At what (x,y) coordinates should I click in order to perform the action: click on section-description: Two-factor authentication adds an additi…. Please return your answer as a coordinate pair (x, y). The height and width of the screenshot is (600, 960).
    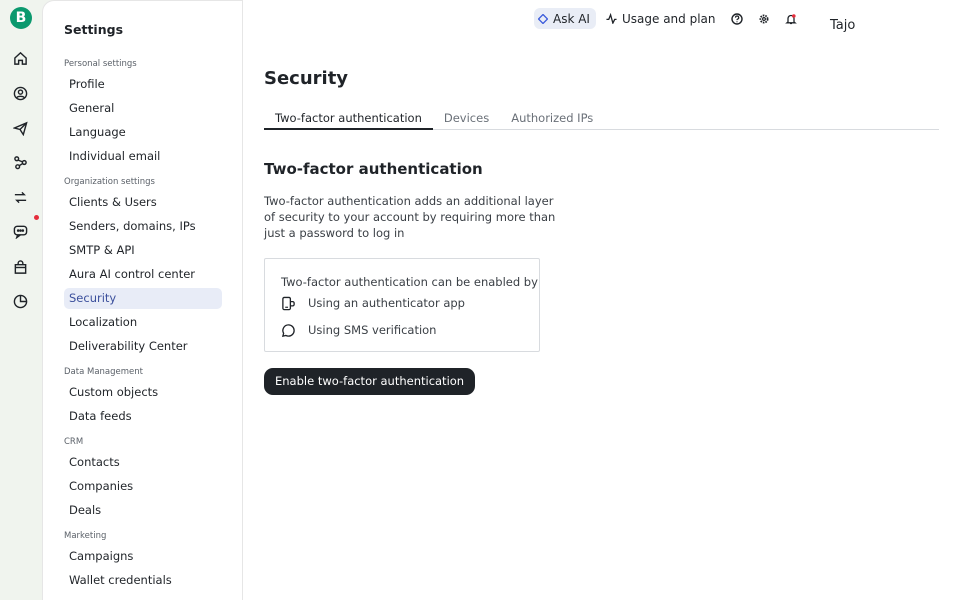
    Looking at the image, I should click on (410, 217).